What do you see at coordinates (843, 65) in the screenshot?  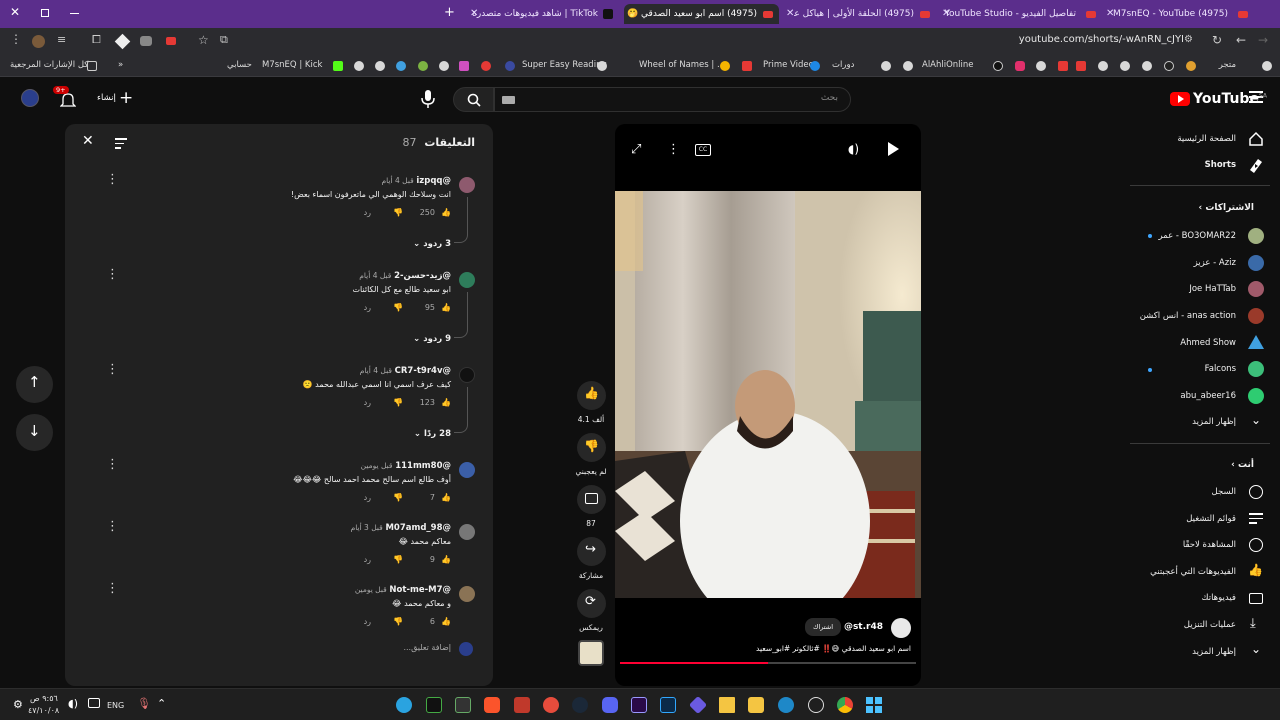 I see `bookmark-courses: دورات` at bounding box center [843, 65].